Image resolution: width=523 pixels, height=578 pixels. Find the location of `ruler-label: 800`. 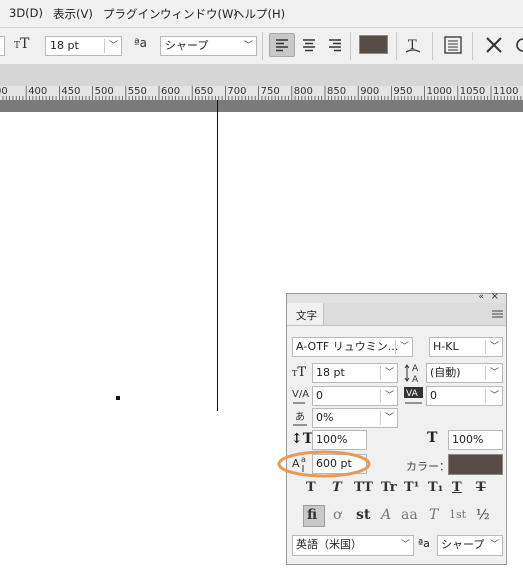

ruler-label: 800 is located at coordinates (303, 91).